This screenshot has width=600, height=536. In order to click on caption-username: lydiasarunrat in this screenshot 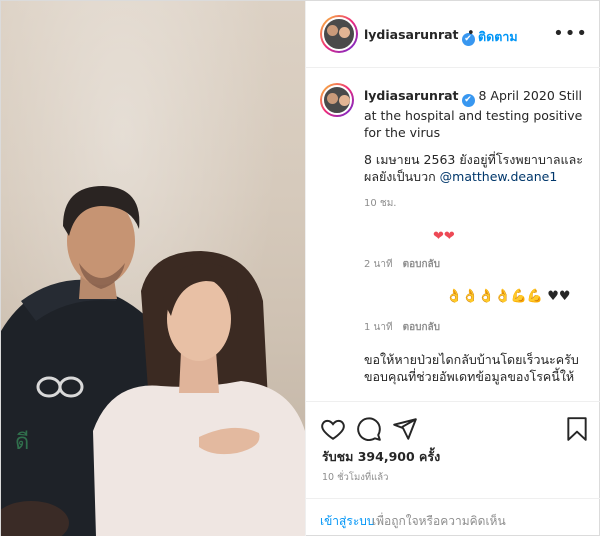, I will do `click(411, 95)`.